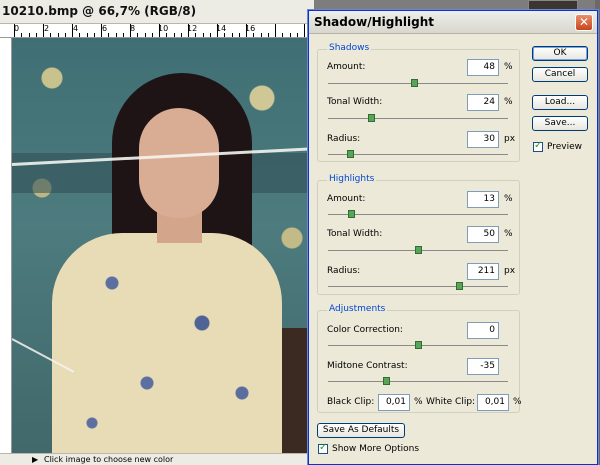  I want to click on status-bar: ▶ Click image to choose new color, so click(157, 459).